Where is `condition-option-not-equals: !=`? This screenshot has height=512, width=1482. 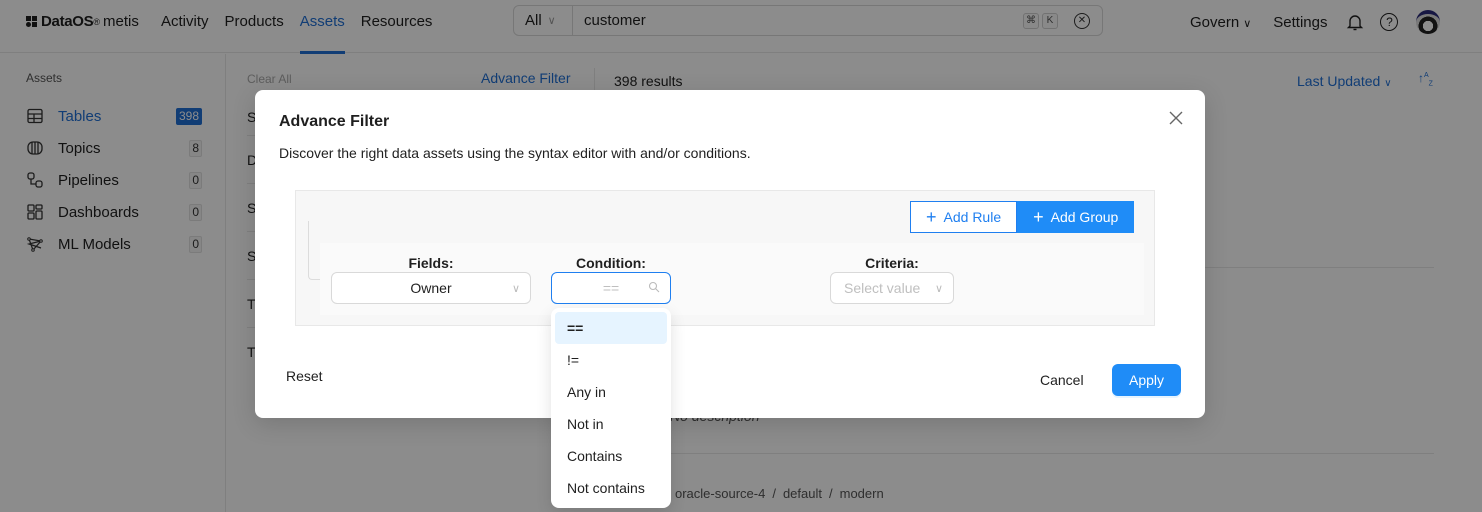
condition-option-not-equals: != is located at coordinates (611, 360).